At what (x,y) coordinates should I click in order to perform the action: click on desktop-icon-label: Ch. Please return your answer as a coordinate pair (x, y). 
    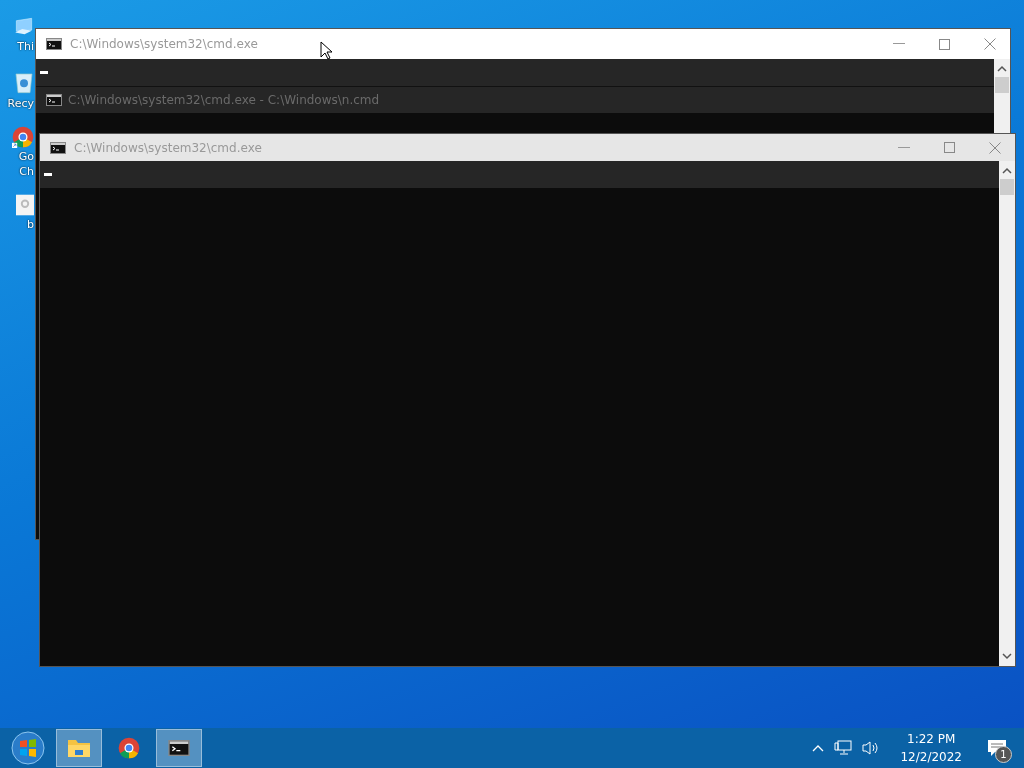
    Looking at the image, I should click on (26, 171).